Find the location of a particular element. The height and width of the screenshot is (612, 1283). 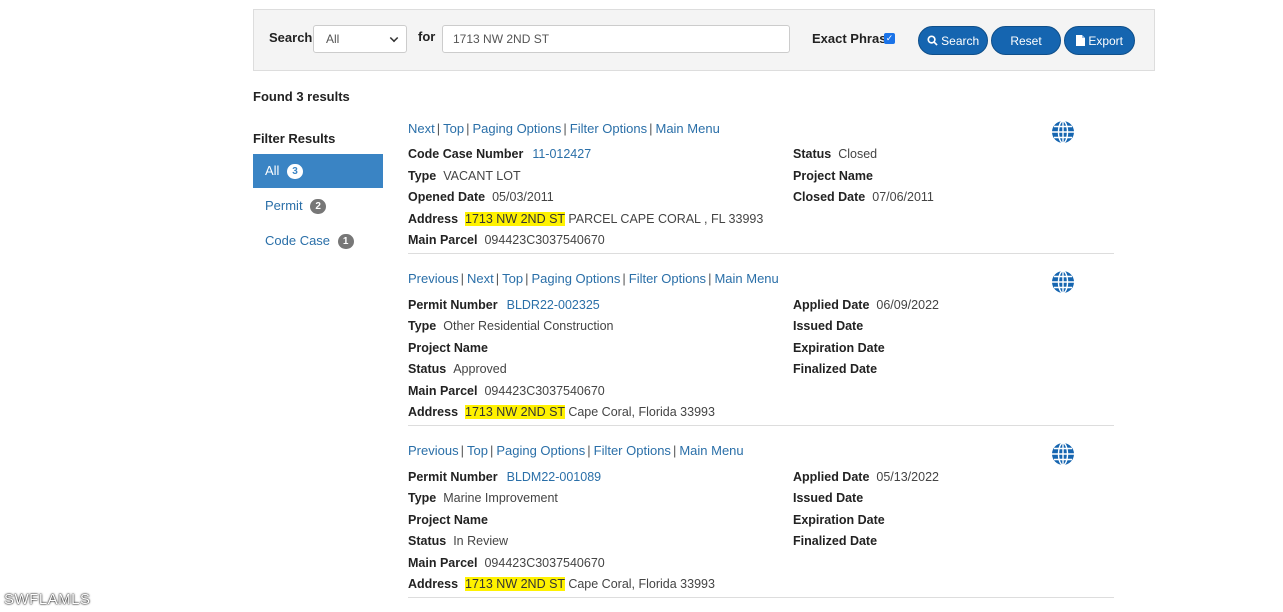

filter-item-label: All is located at coordinates (272, 170).